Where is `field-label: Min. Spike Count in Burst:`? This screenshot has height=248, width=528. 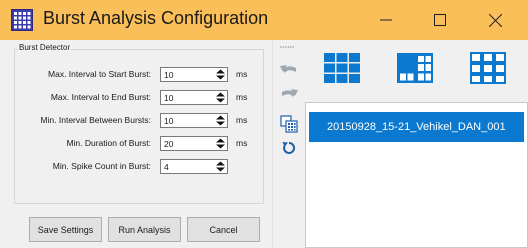
field-label: Min. Spike Count in Burst: is located at coordinates (101, 166).